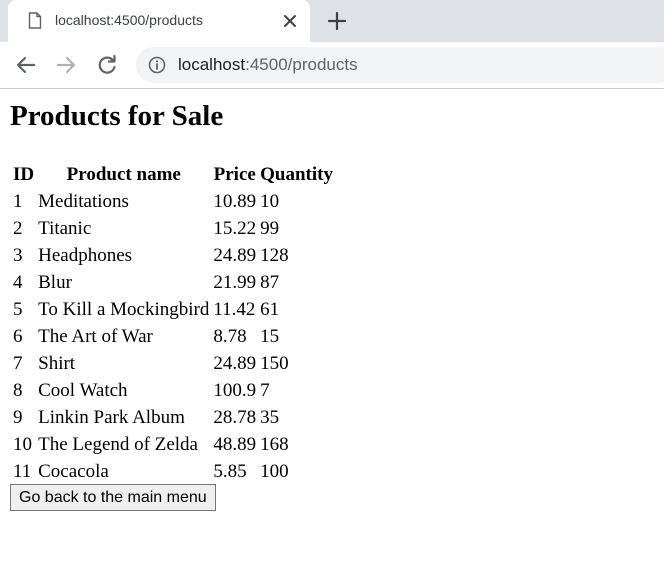 The height and width of the screenshot is (585, 664). I want to click on product-price: 8.78, so click(230, 336).